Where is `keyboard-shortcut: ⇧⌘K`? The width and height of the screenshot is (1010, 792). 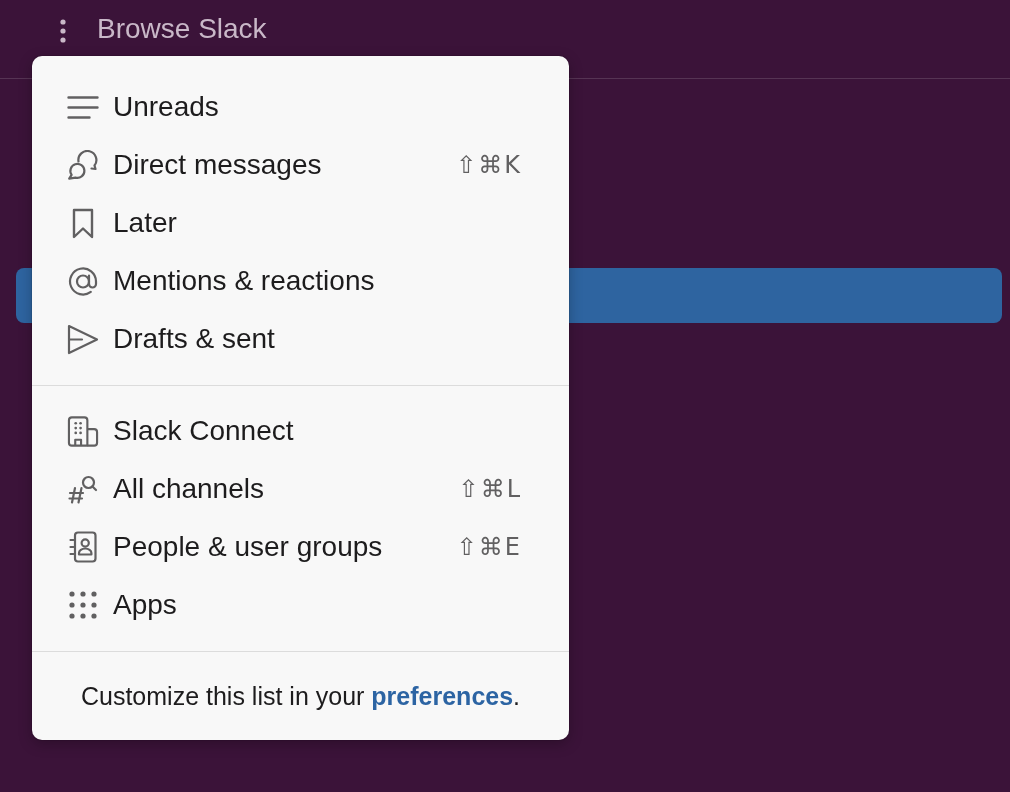 keyboard-shortcut: ⇧⌘K is located at coordinates (489, 165).